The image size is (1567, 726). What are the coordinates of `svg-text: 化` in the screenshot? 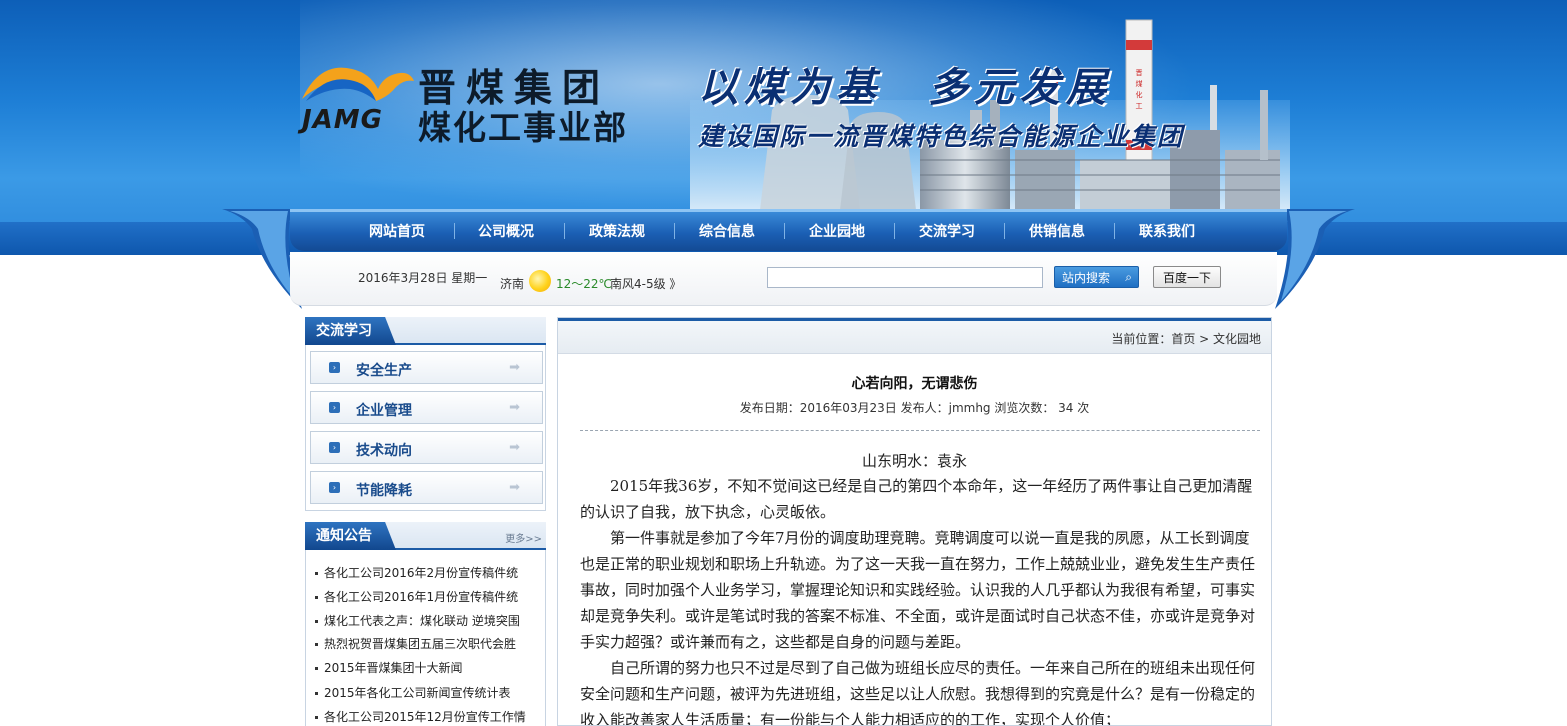 It's located at (1139, 94).